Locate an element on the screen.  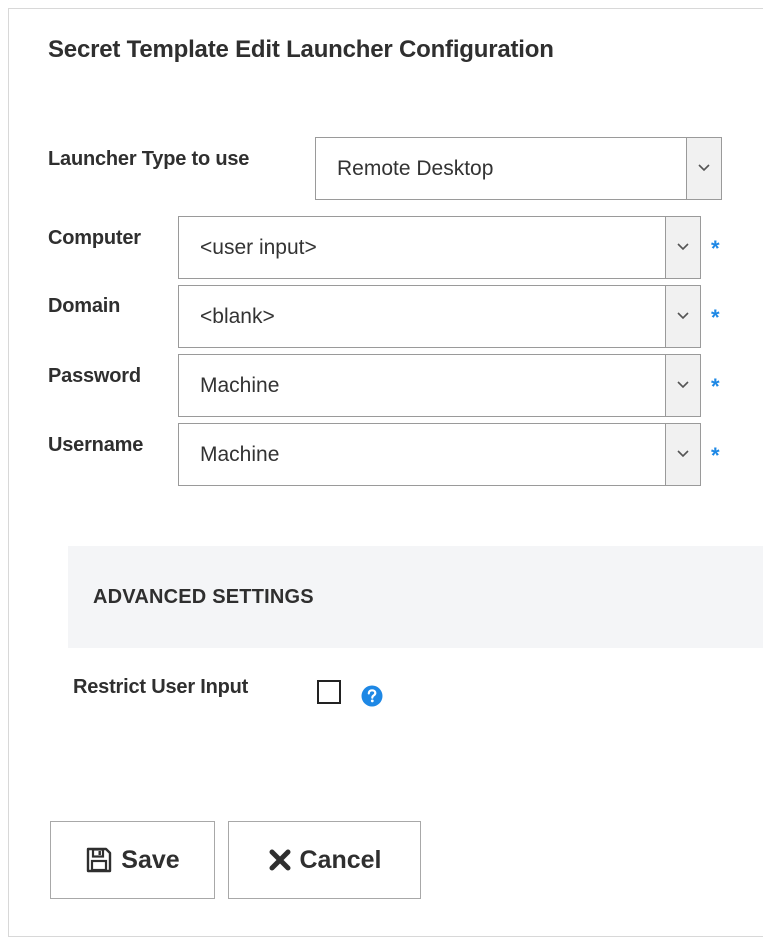
username-select: Machine is located at coordinates (439, 454).